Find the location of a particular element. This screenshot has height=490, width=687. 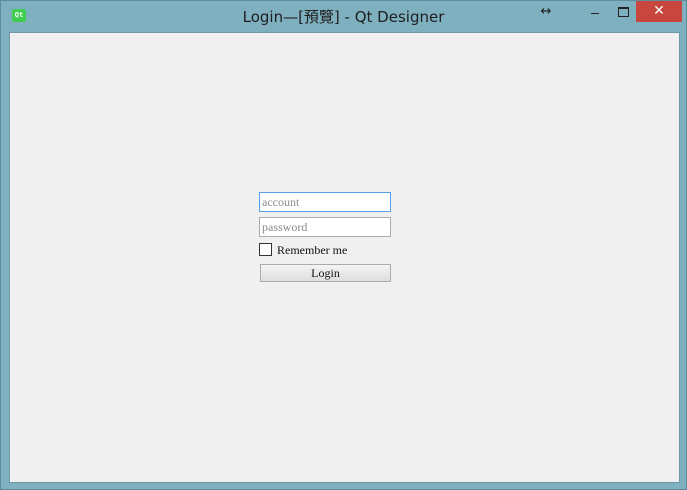

maximize-icon is located at coordinates (623, 12).